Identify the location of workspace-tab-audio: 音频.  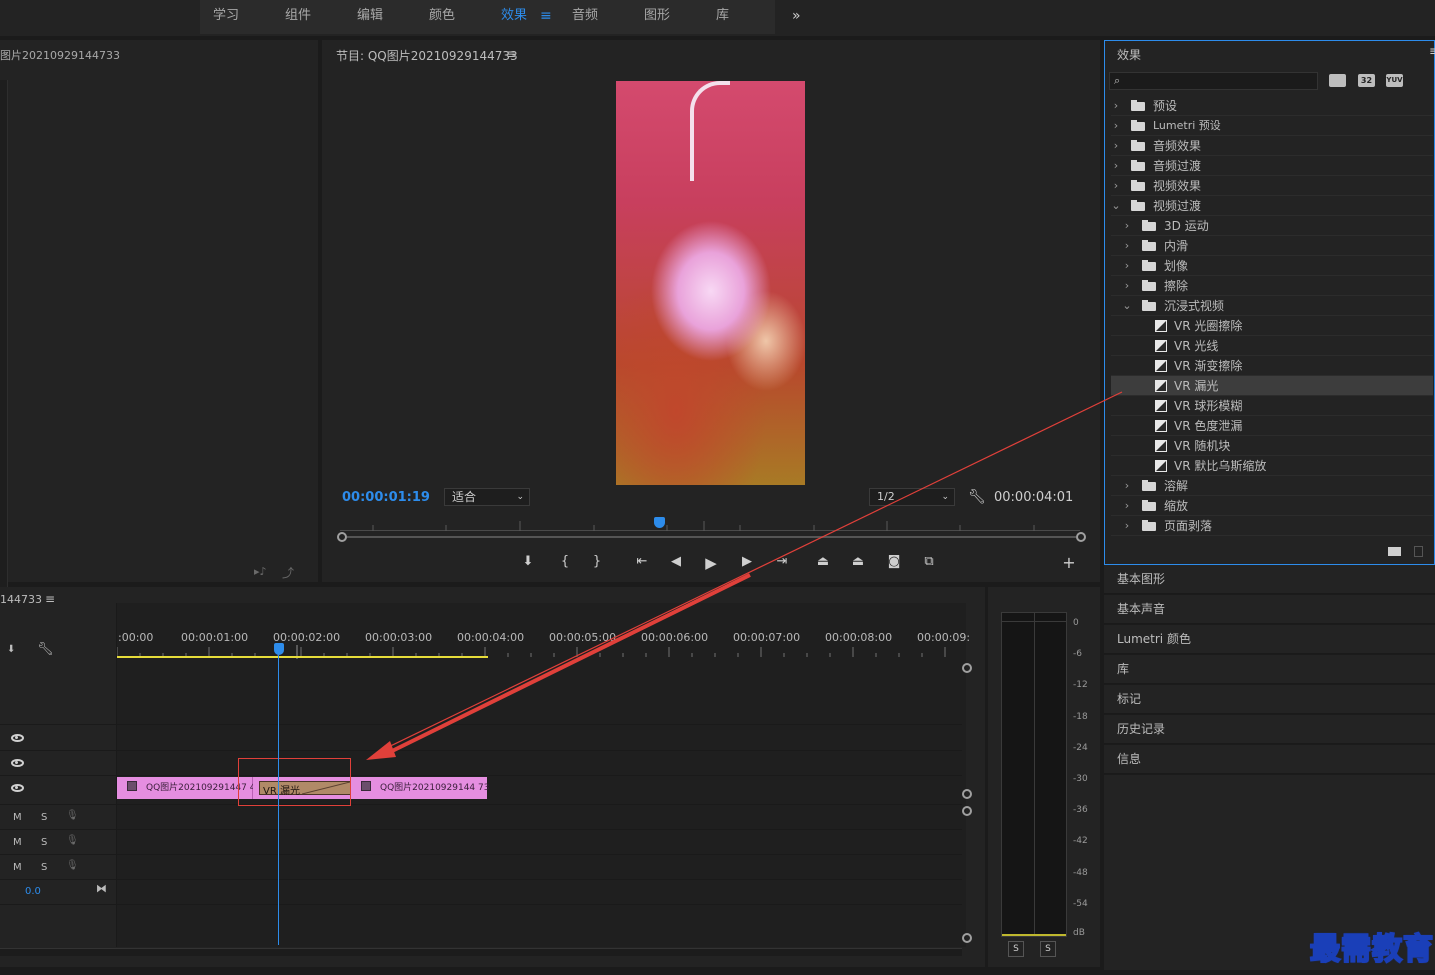
(585, 16).